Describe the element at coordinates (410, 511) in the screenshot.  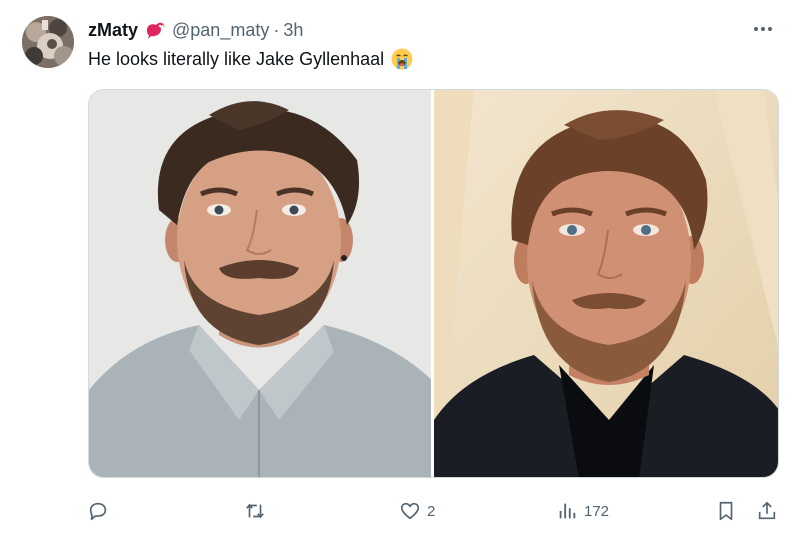
I see `like-icon` at that location.